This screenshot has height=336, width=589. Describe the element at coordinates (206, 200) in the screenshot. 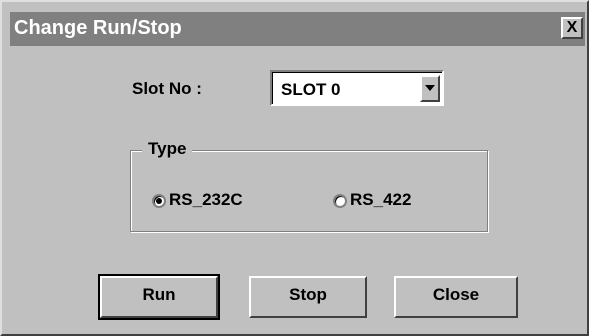

I see `radio-label-rs232c: RS_232C` at that location.